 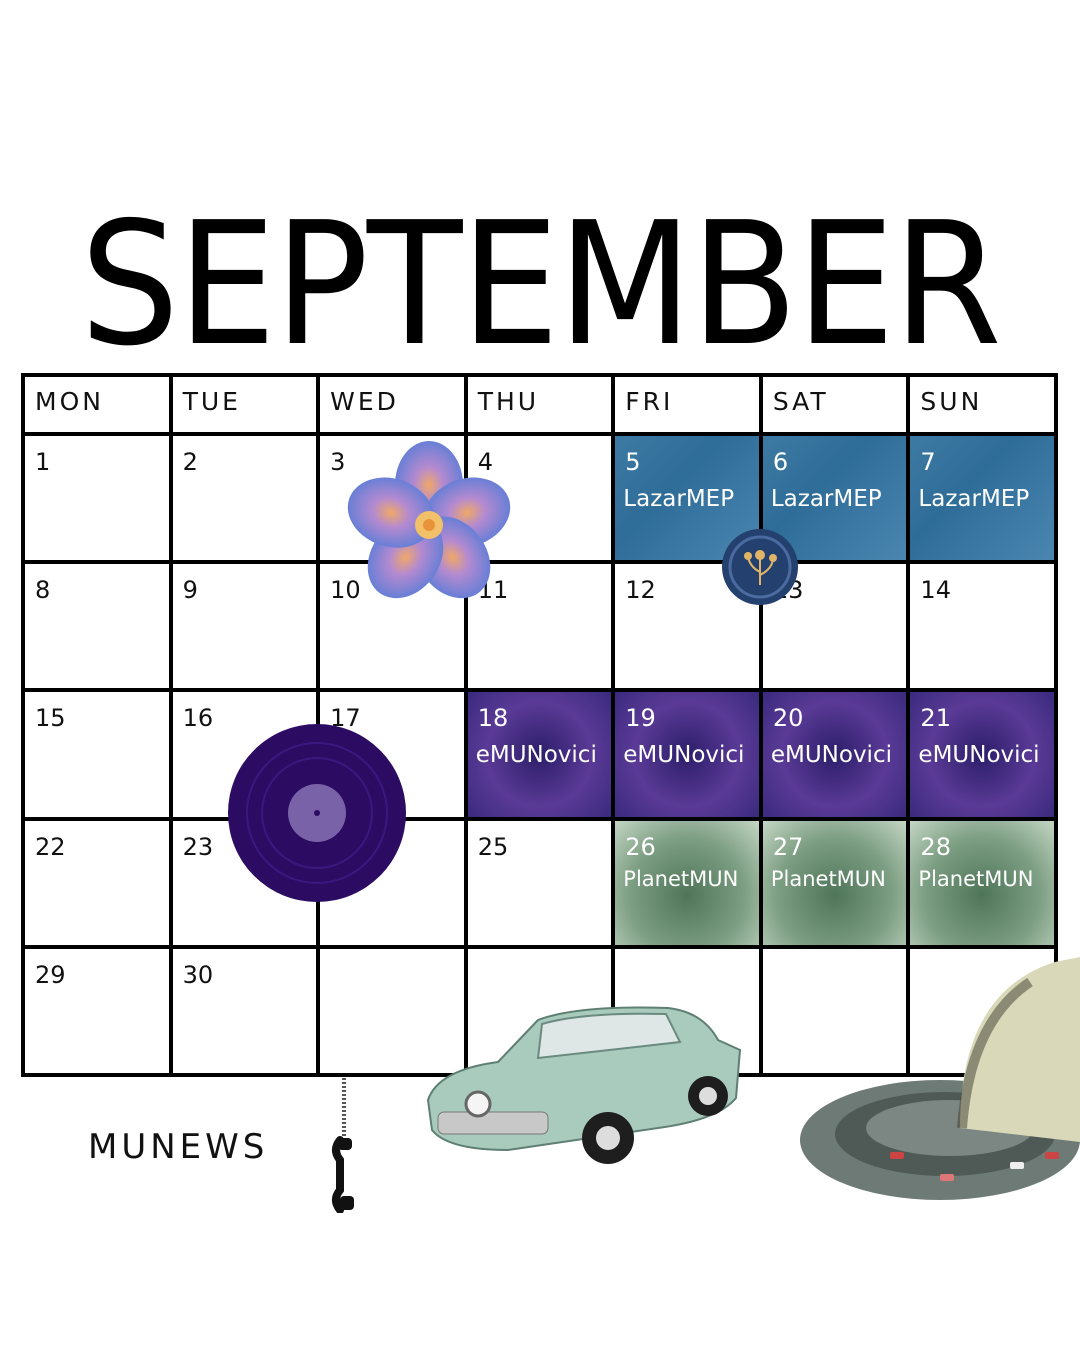 I want to click on day-number: 1, so click(x=43, y=462).